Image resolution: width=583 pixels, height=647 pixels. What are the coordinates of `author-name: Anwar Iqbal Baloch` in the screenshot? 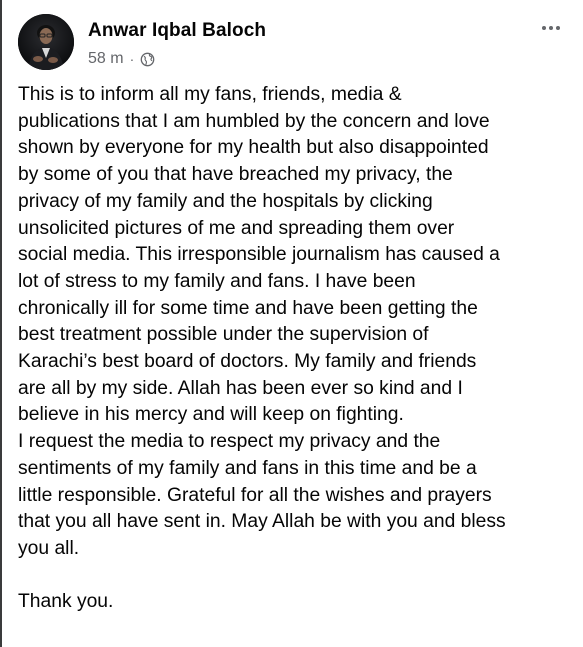 It's located at (177, 31).